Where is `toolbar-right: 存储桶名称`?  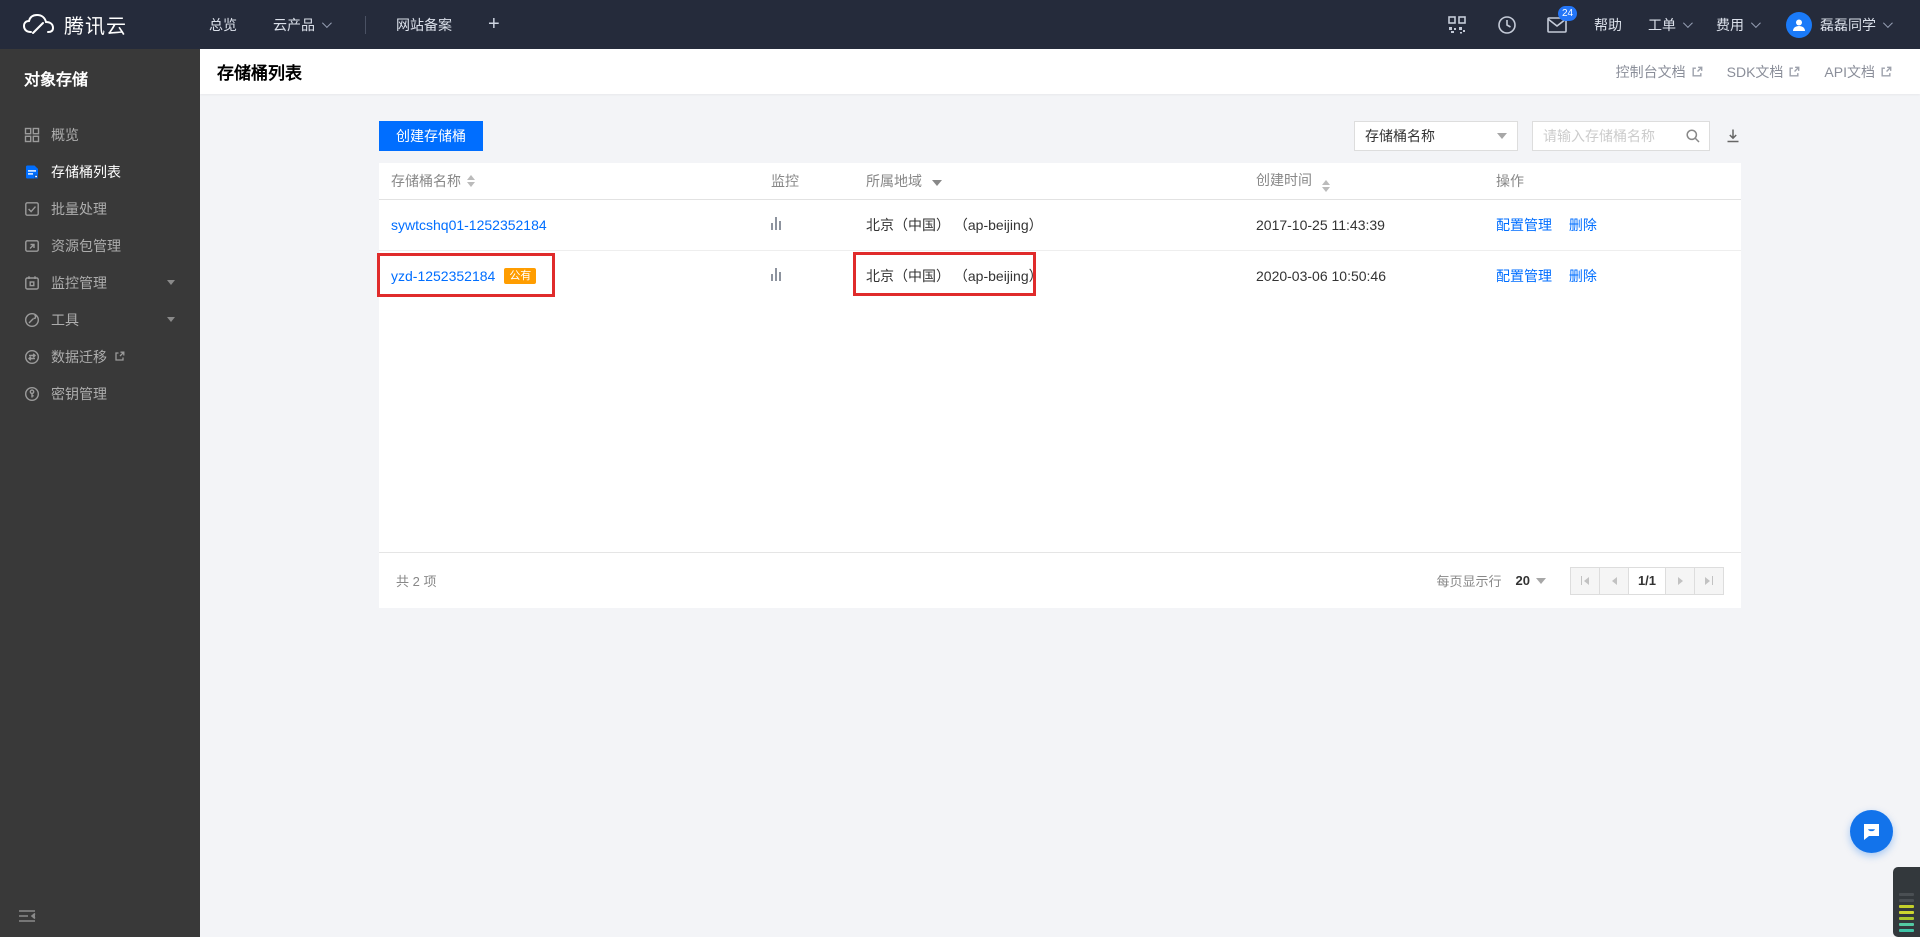 toolbar-right: 存储桶名称 is located at coordinates (1547, 136).